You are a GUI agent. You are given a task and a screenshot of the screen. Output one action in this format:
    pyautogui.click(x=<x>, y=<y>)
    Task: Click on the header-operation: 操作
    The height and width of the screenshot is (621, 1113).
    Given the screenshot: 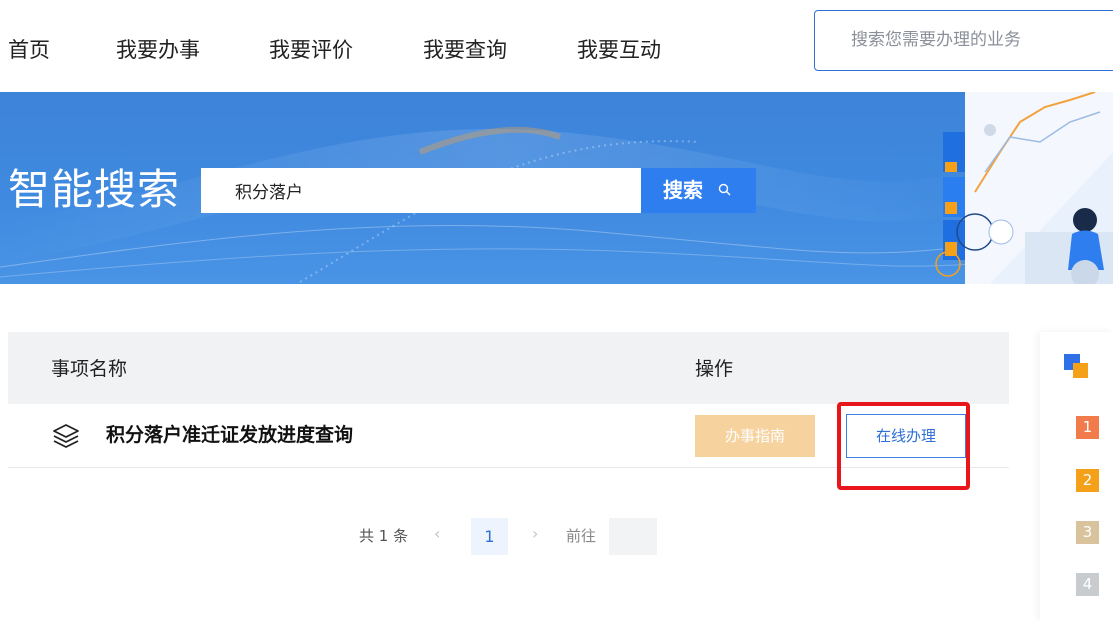 What is the action you would take?
    pyautogui.click(x=714, y=369)
    